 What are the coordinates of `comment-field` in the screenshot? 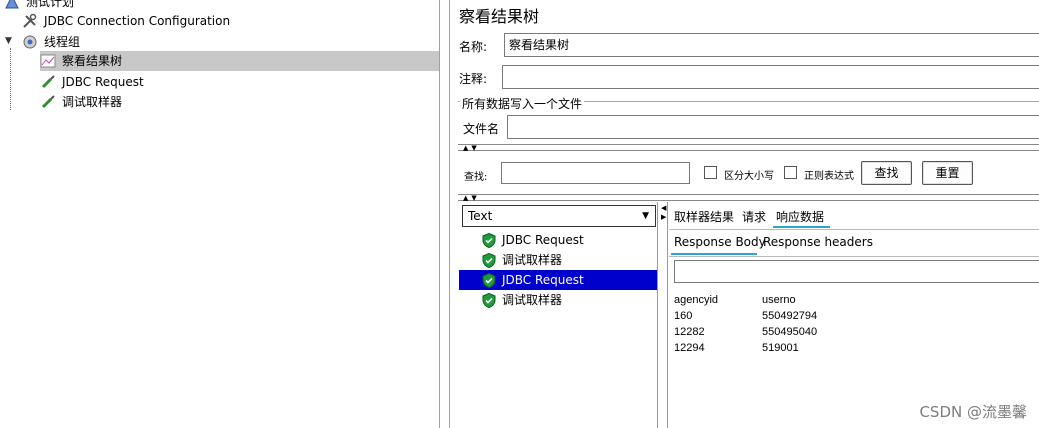 It's located at (770, 77).